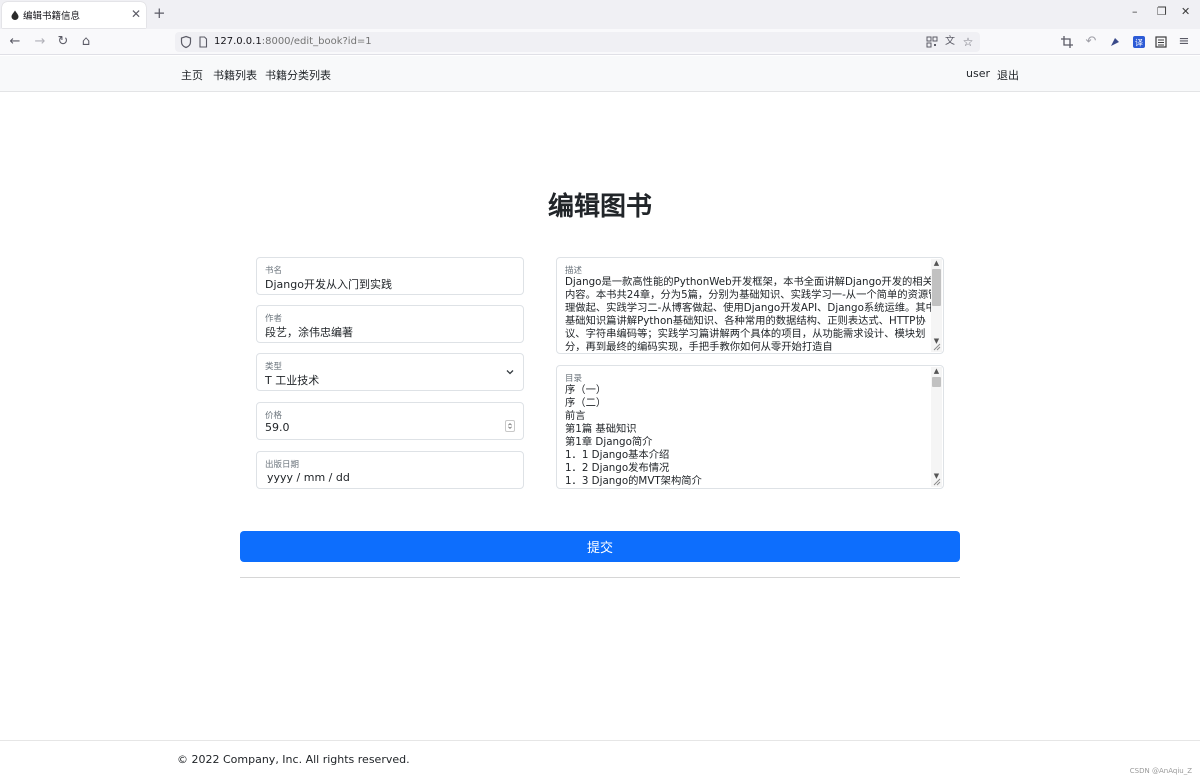  I want to click on number-spinner-icon, so click(510, 426).